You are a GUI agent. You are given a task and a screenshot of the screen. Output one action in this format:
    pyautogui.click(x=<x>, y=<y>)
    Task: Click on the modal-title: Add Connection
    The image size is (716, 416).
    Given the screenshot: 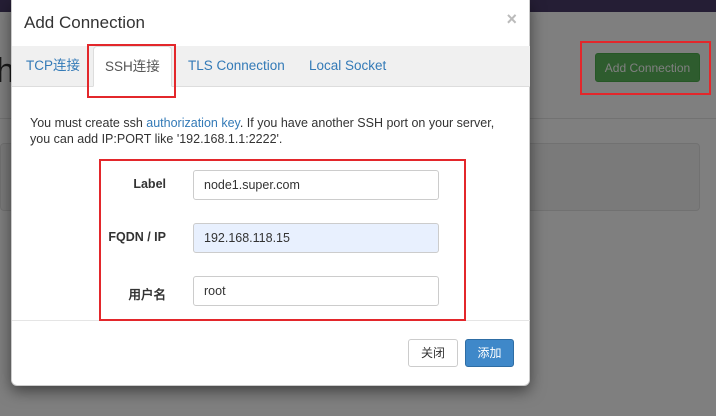 What is the action you would take?
    pyautogui.click(x=84, y=22)
    